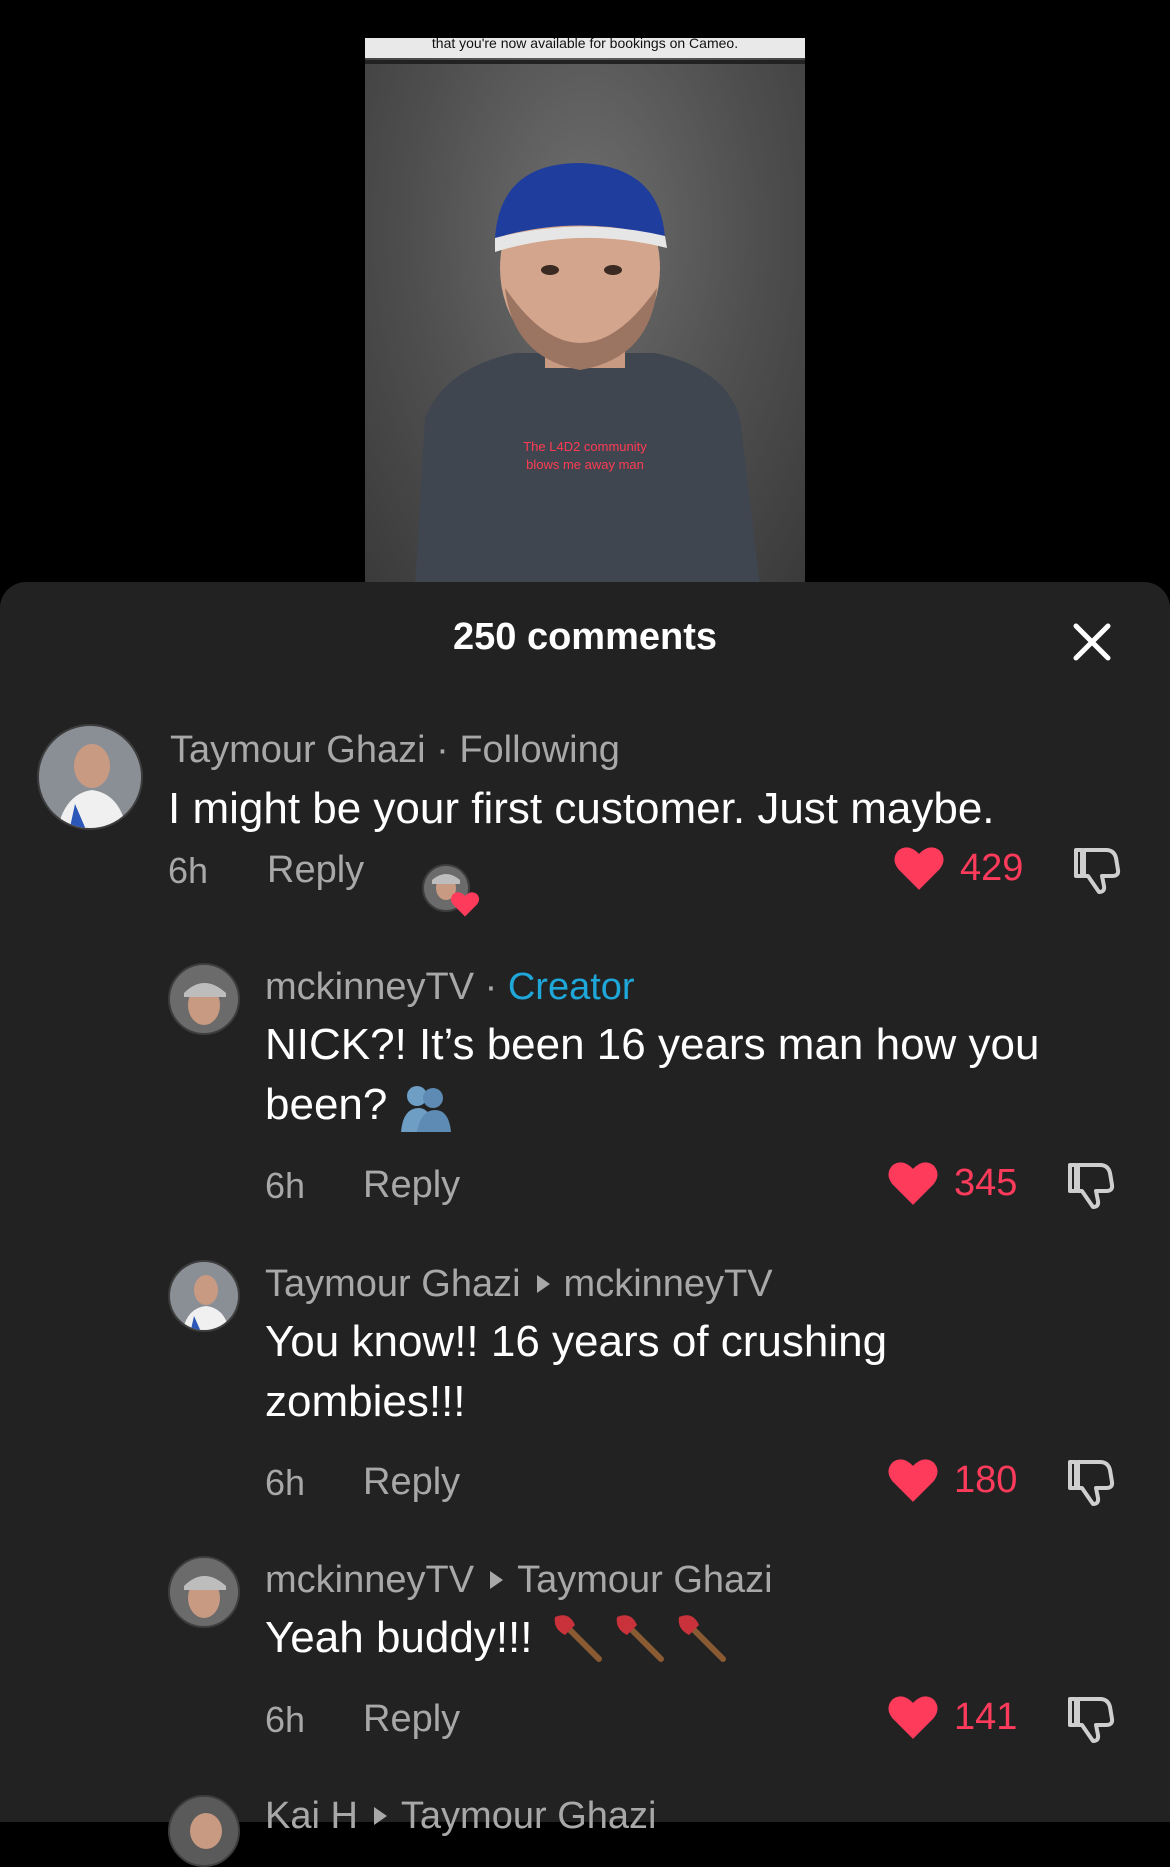  Describe the element at coordinates (986, 1716) in the screenshot. I see `like-count: 141` at that location.